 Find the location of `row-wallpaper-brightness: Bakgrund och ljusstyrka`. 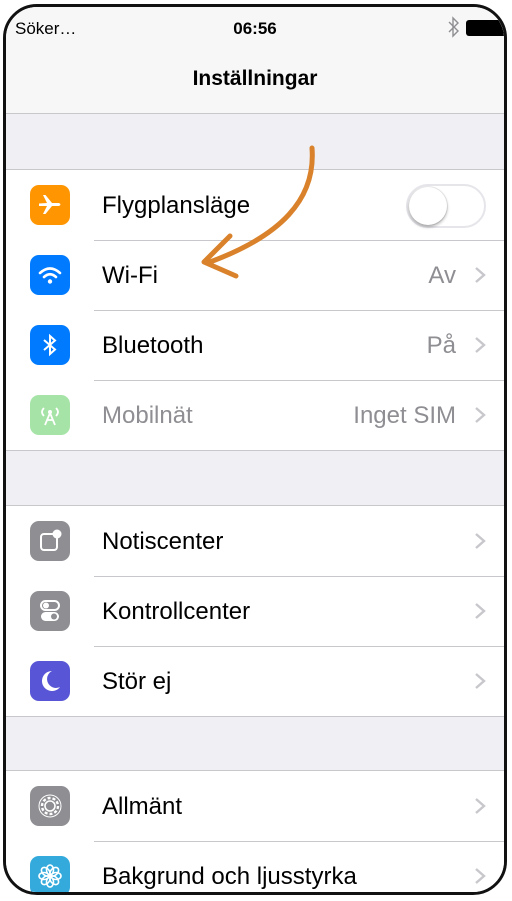

row-wallpaper-brightness: Bakgrund och ljusstyrka is located at coordinates (255, 866).